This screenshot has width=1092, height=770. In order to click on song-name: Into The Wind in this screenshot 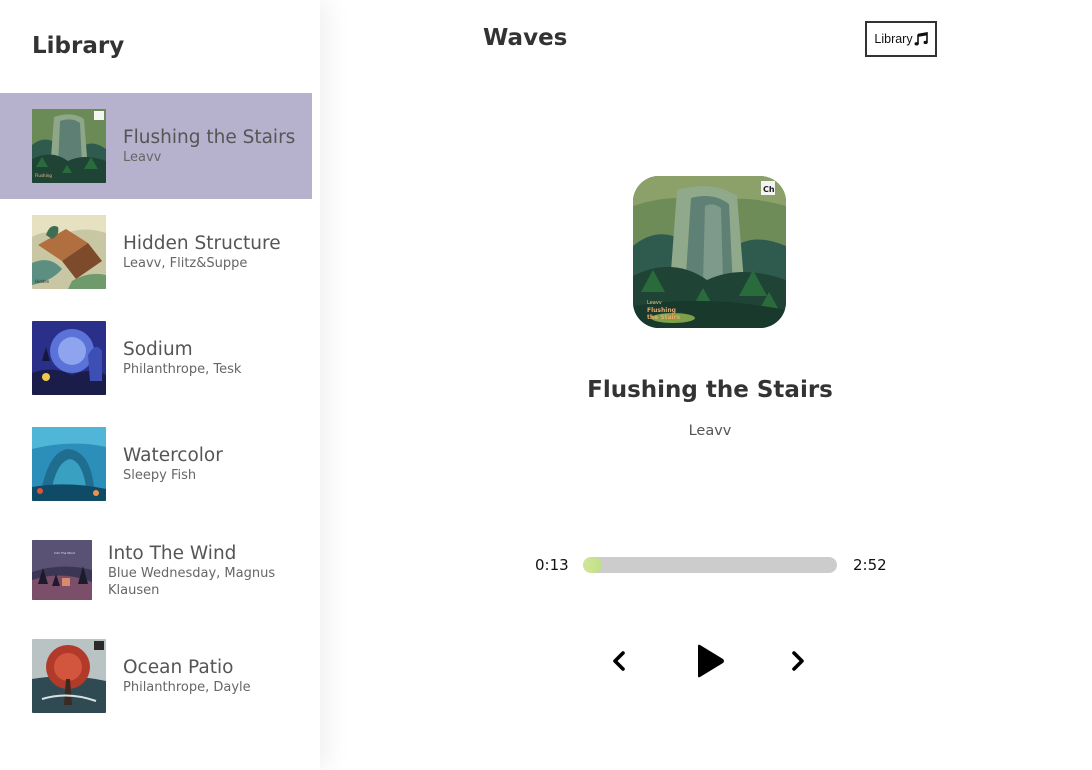, I will do `click(172, 553)`.